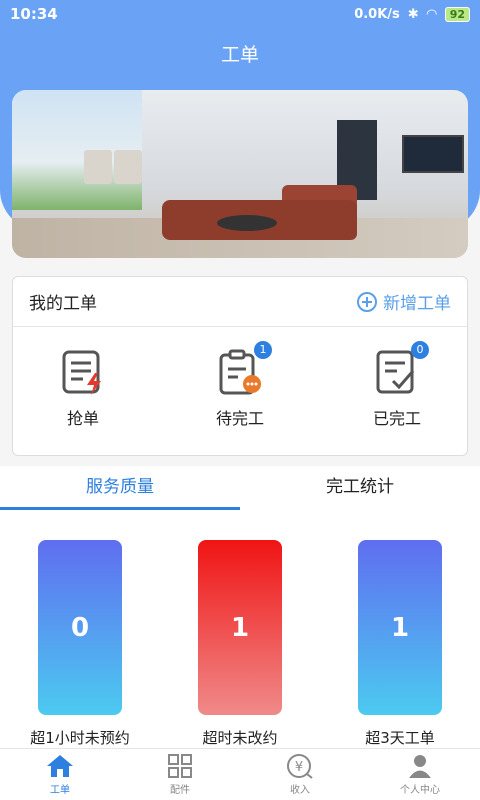 This screenshot has width=480, height=800. Describe the element at coordinates (400, 738) in the screenshot. I see `stat-label: 超3天工单` at that location.